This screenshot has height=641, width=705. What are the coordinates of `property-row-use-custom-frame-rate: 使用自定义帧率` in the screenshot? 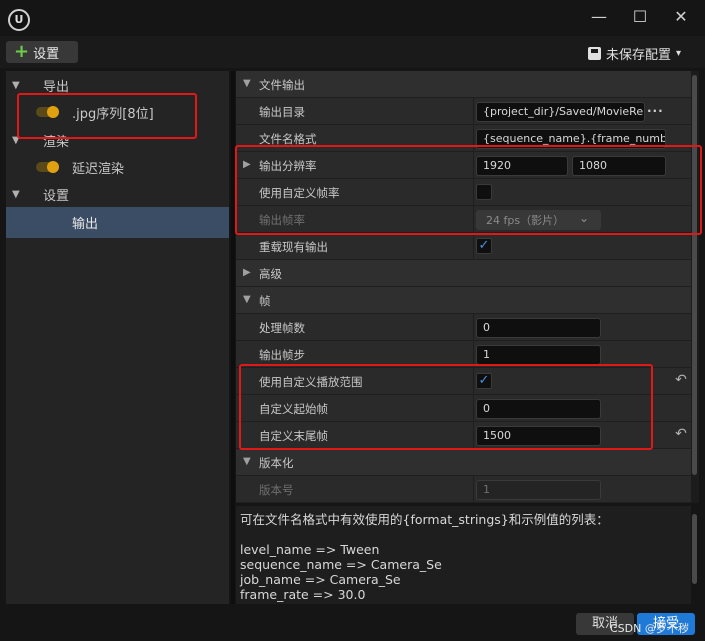 It's located at (463, 192).